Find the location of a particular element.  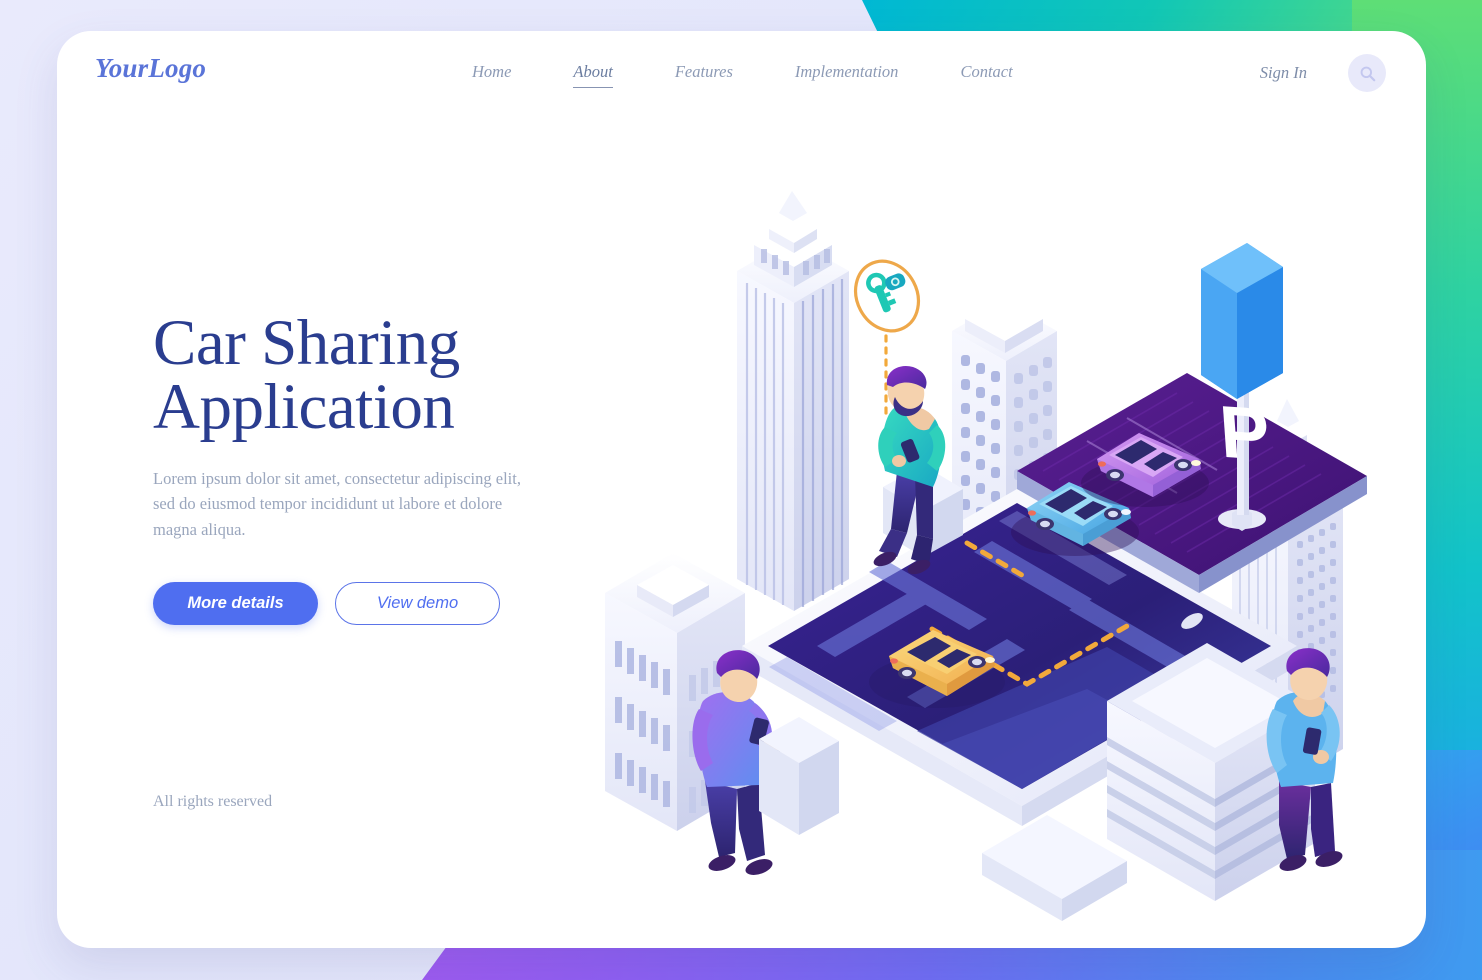

nav-item-features: Features is located at coordinates (704, 74).